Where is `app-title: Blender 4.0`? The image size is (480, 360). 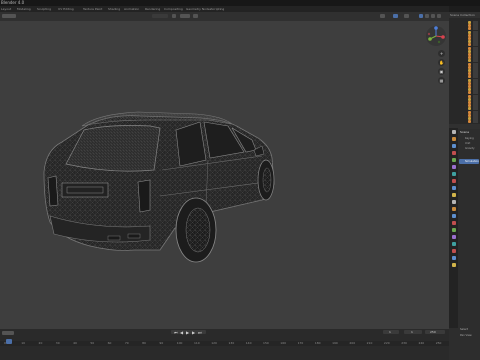 app-title: Blender 4.0 is located at coordinates (13, 2).